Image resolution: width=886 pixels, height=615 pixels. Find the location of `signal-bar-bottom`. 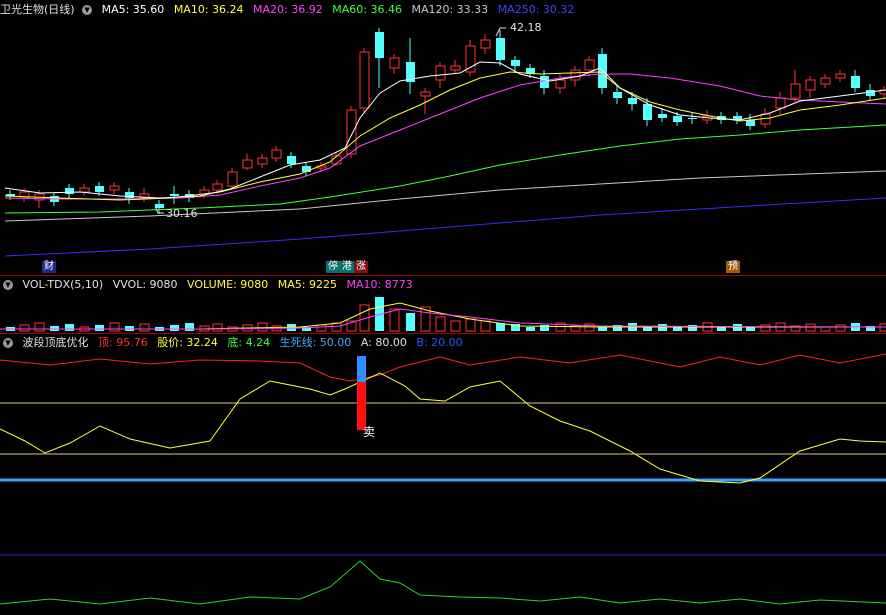

signal-bar-bottom is located at coordinates (361, 406).